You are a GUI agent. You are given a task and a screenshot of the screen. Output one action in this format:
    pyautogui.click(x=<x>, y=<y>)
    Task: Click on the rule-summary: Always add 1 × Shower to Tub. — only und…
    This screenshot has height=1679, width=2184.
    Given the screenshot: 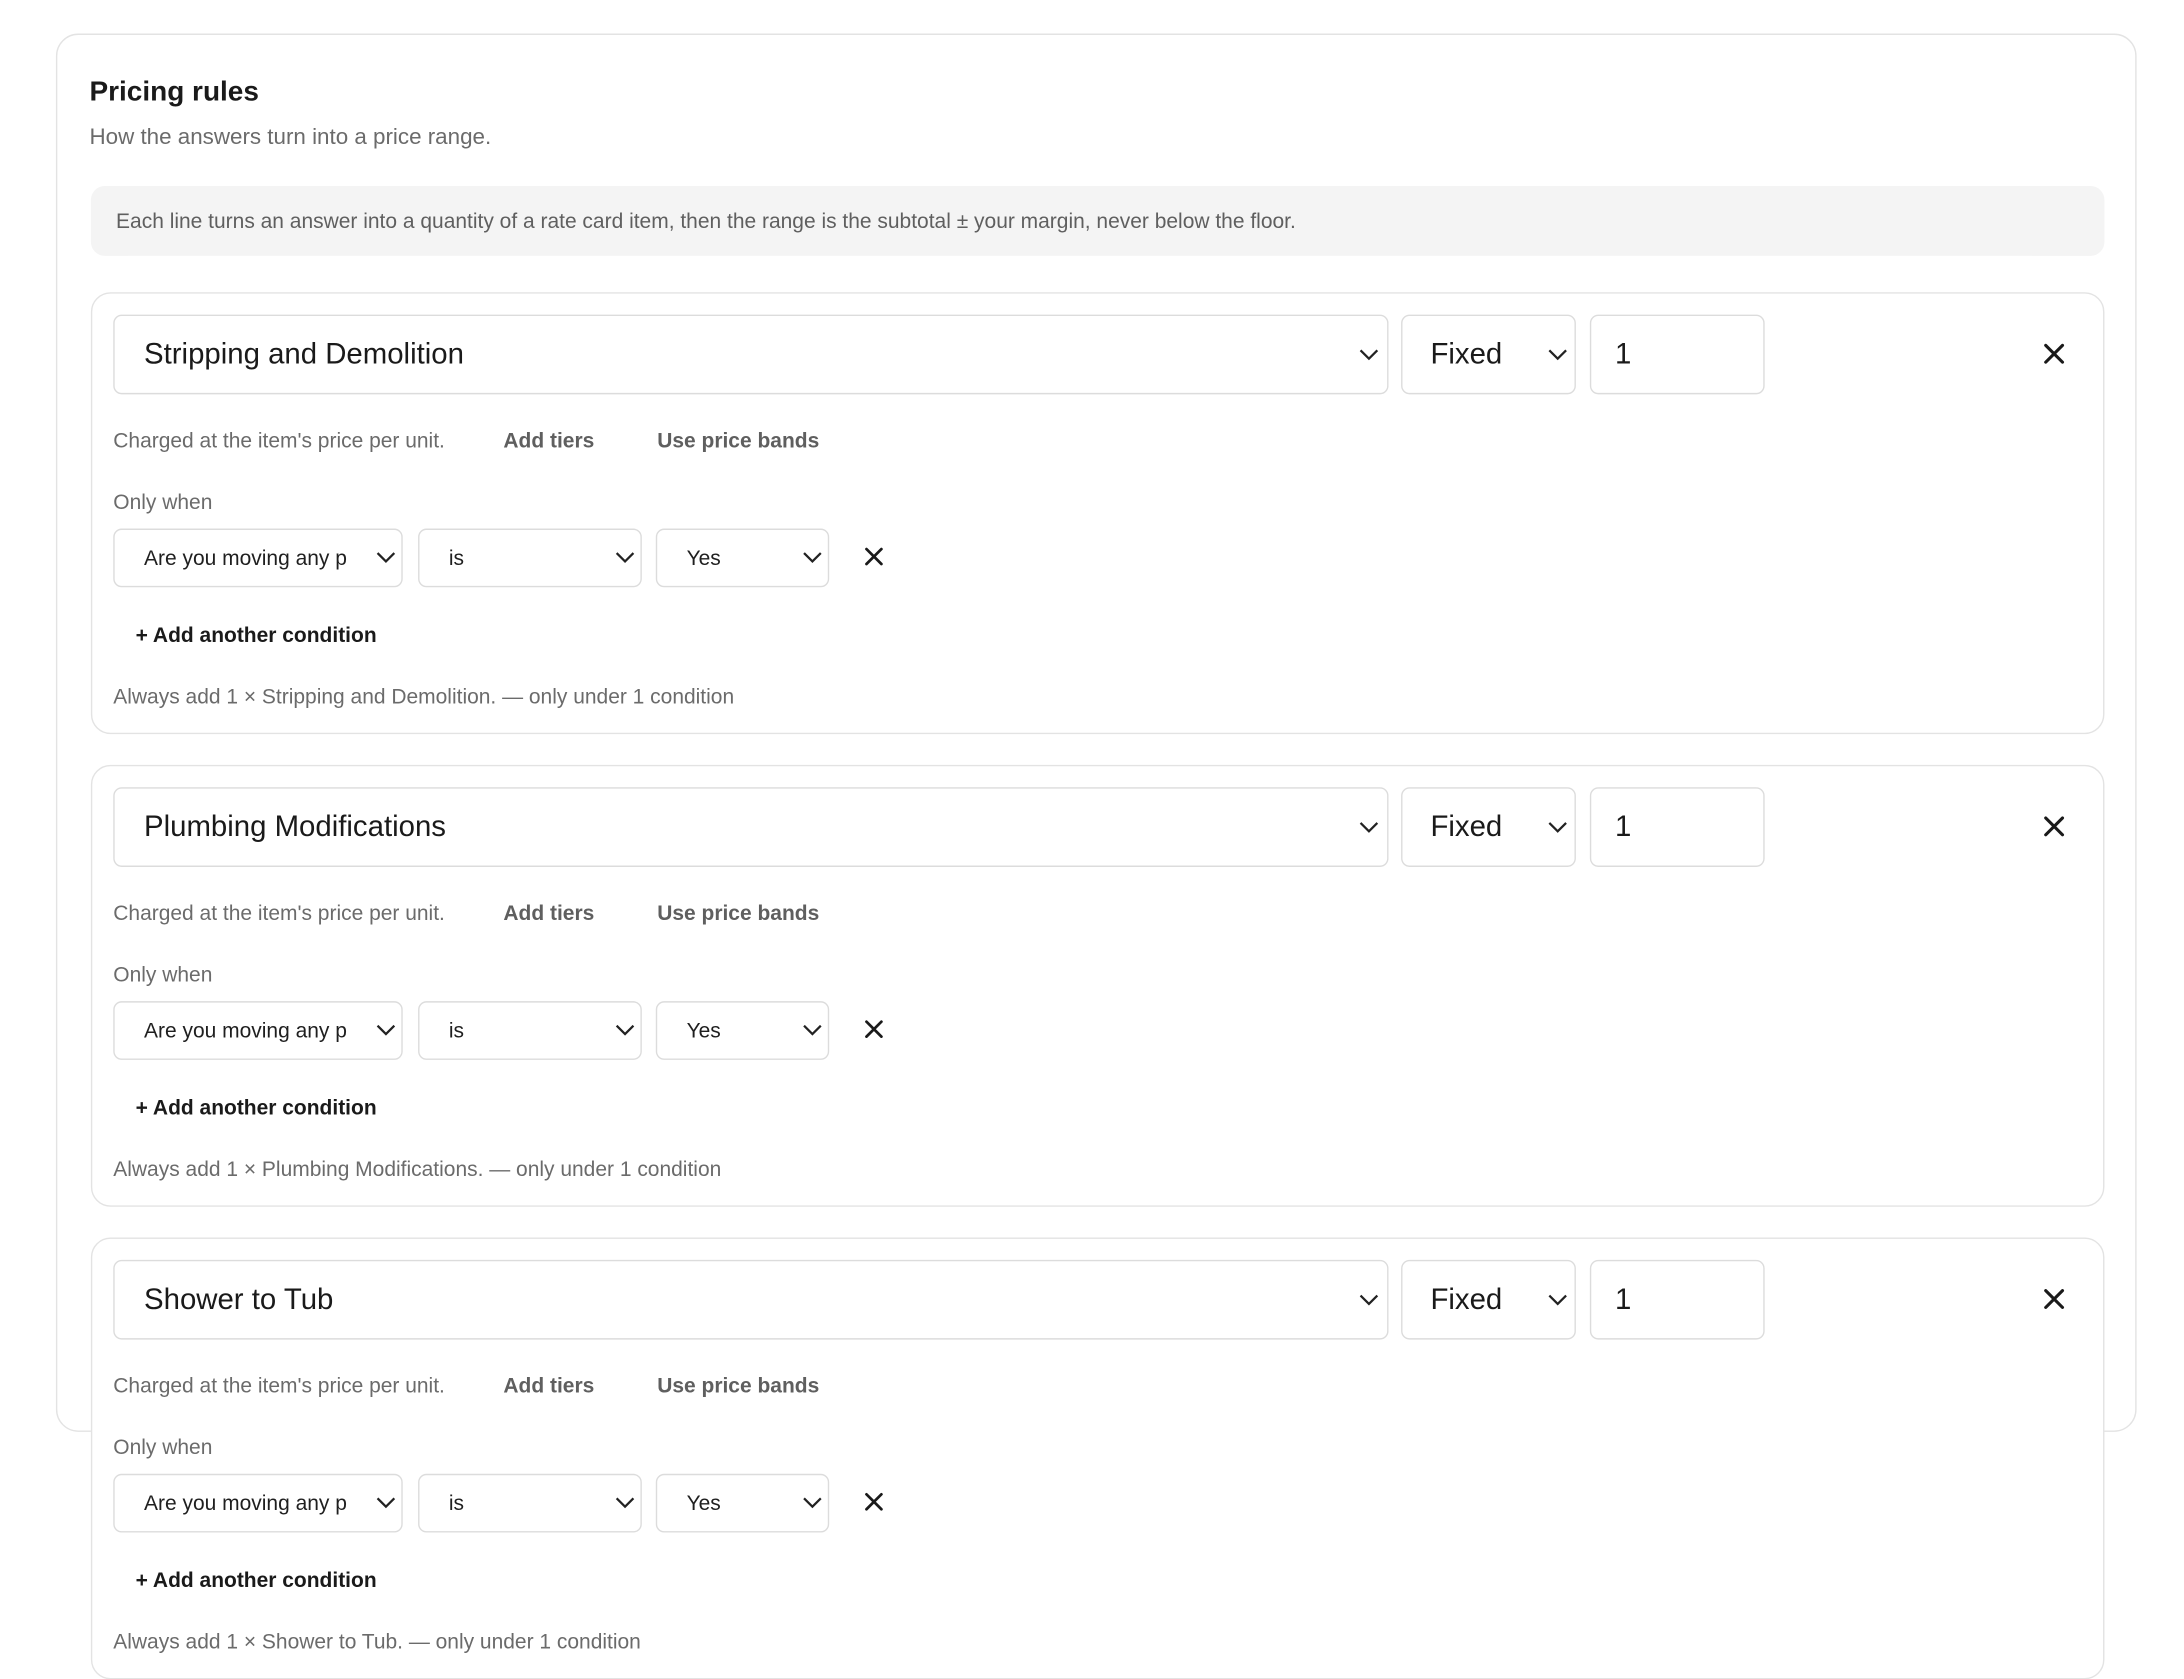 What is the action you would take?
    pyautogui.click(x=377, y=1642)
    